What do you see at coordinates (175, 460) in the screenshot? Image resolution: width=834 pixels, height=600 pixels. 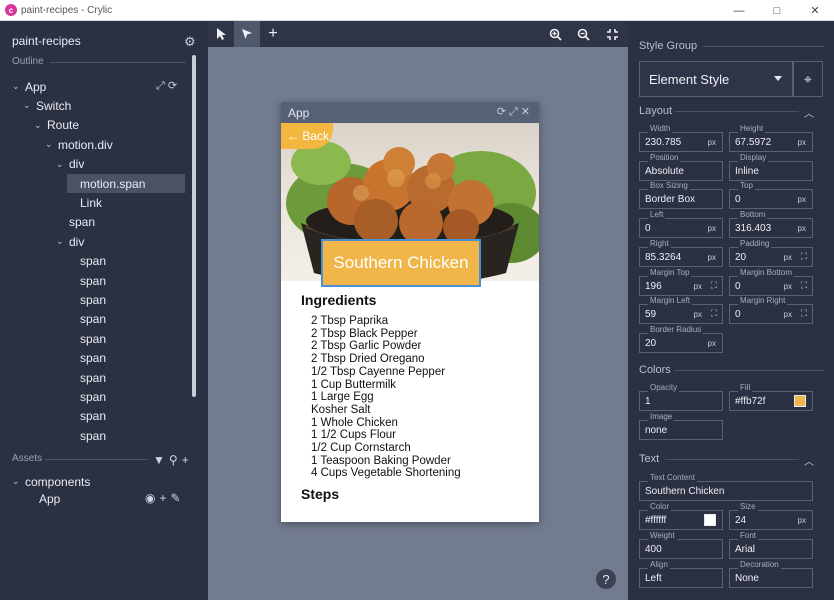 I see `search-icon: ⚲` at bounding box center [175, 460].